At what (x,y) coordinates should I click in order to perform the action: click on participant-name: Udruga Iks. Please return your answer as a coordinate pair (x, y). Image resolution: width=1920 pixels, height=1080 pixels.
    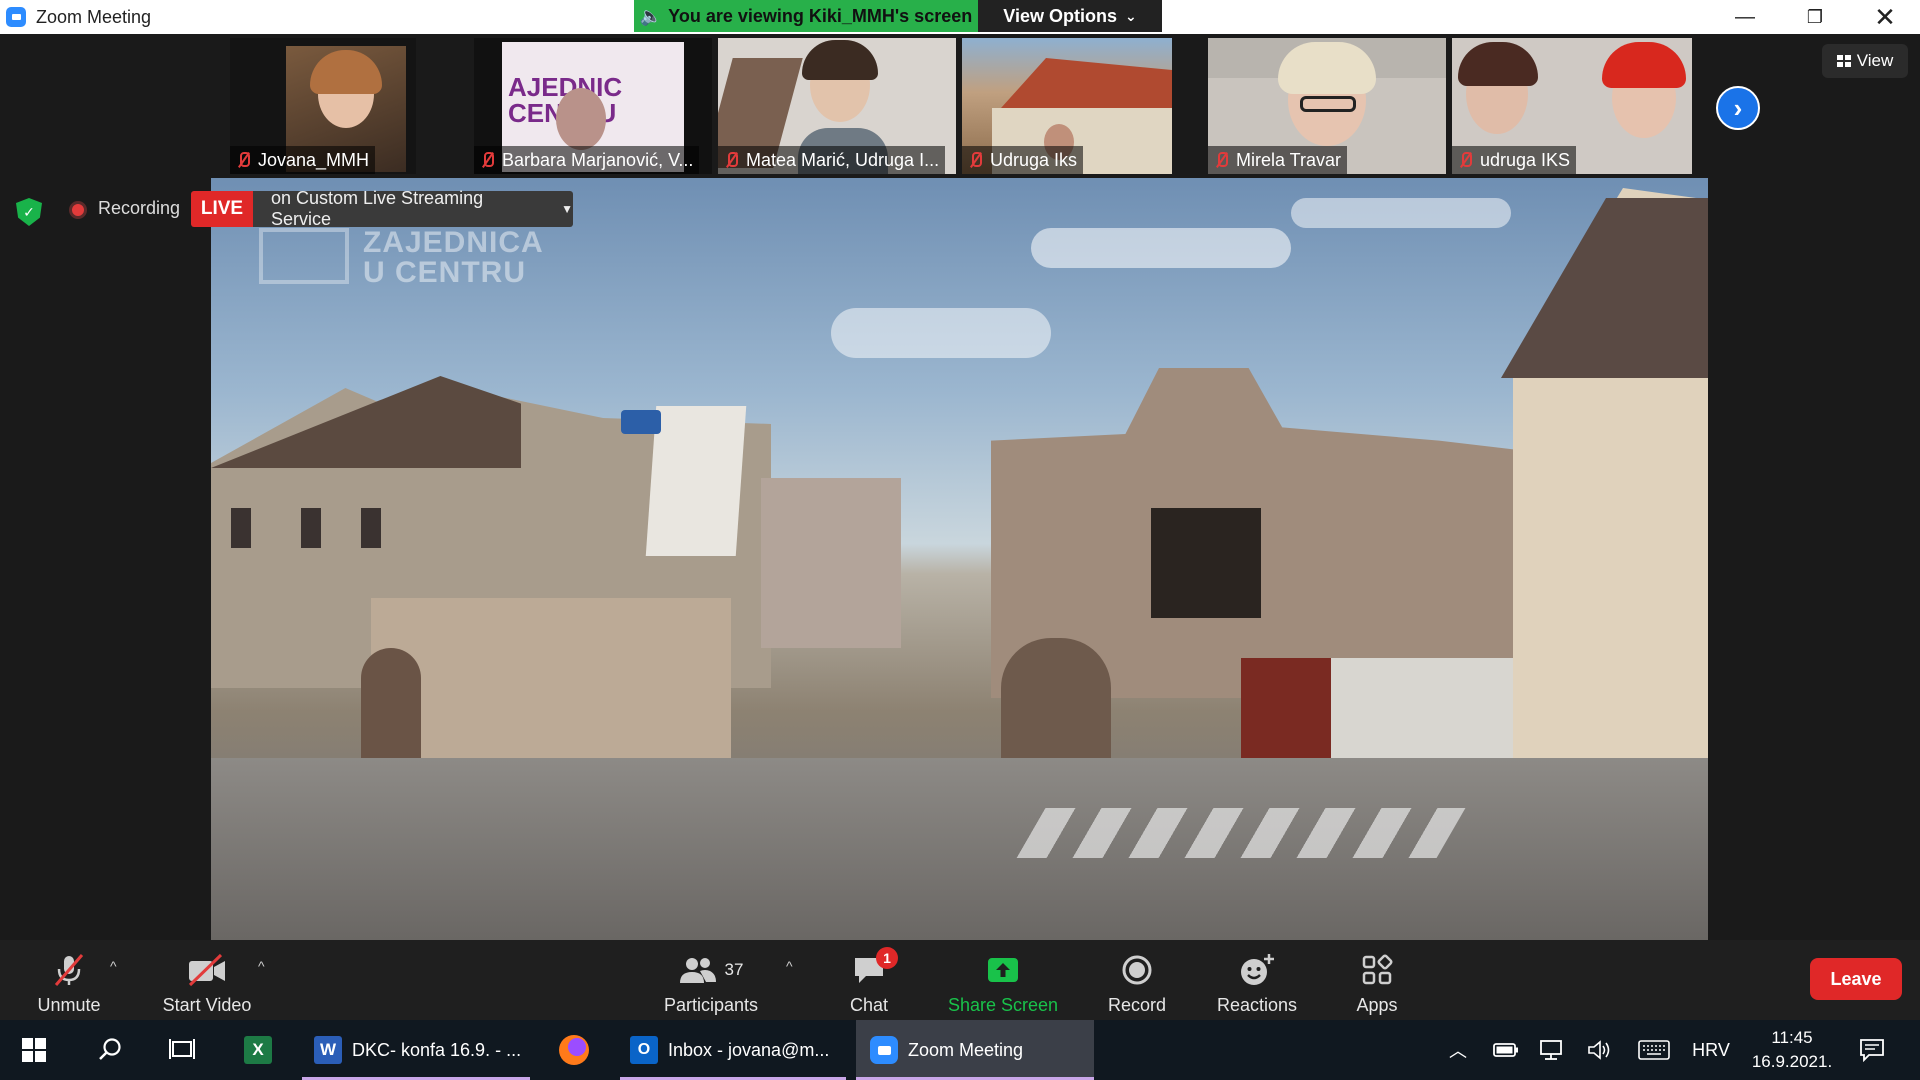
    Looking at the image, I should click on (1034, 159).